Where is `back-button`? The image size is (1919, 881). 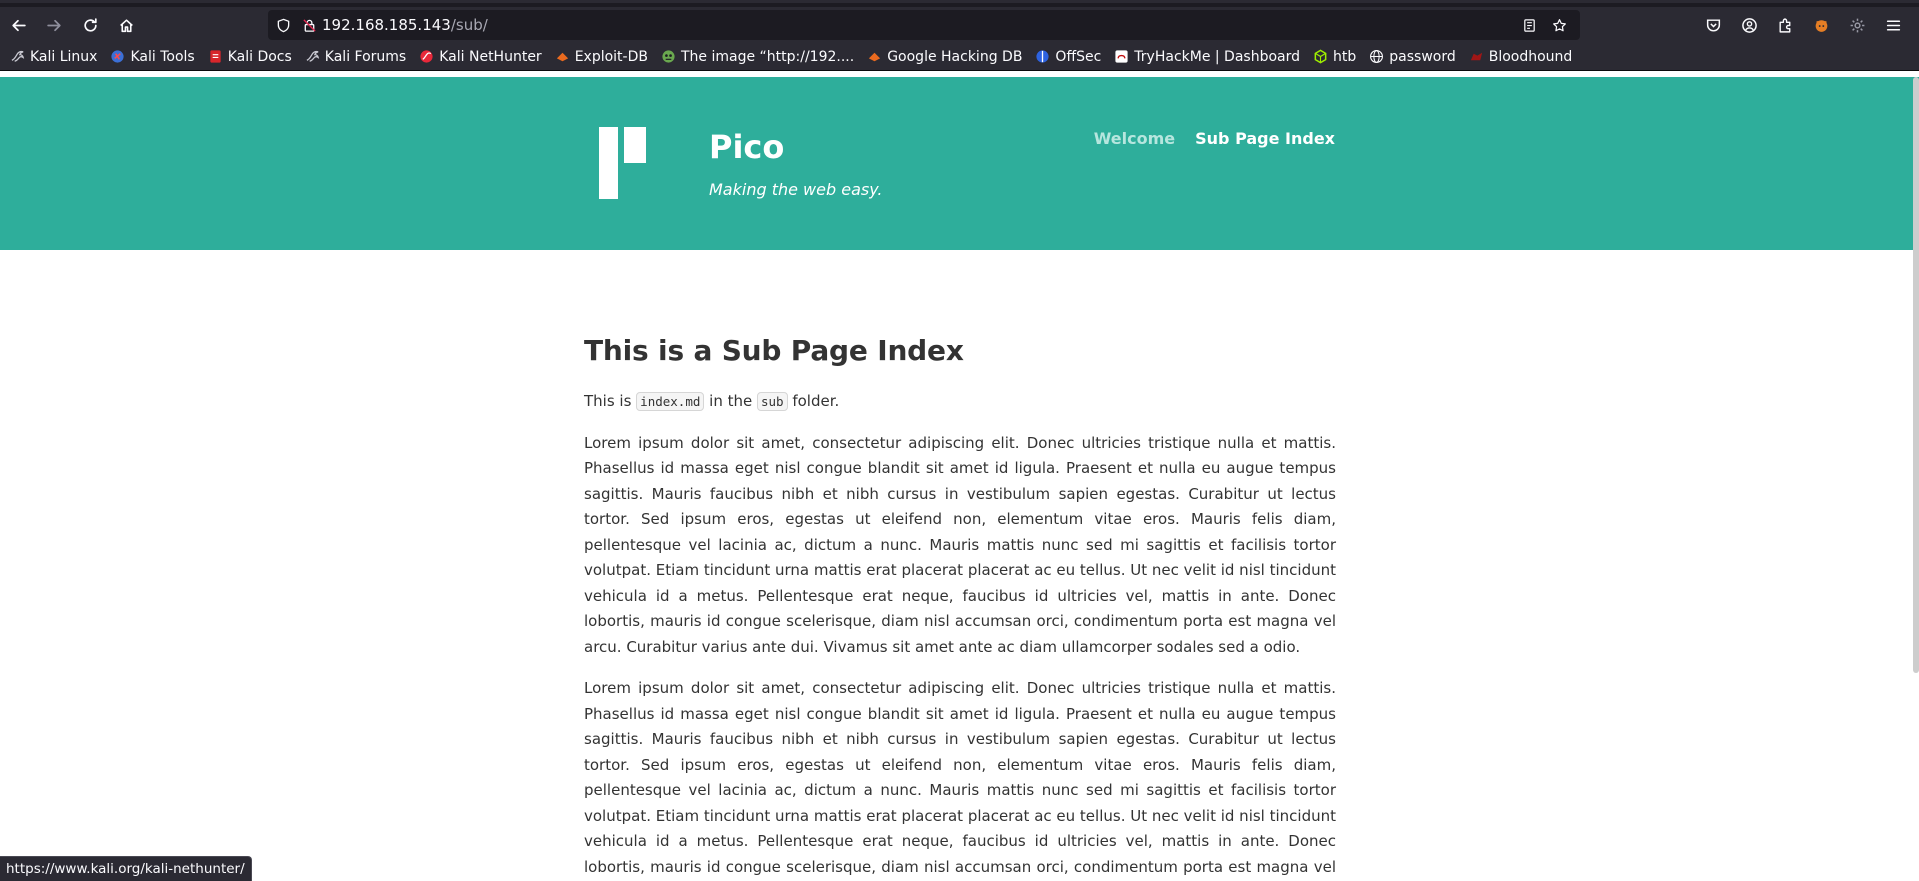
back-button is located at coordinates (18, 25).